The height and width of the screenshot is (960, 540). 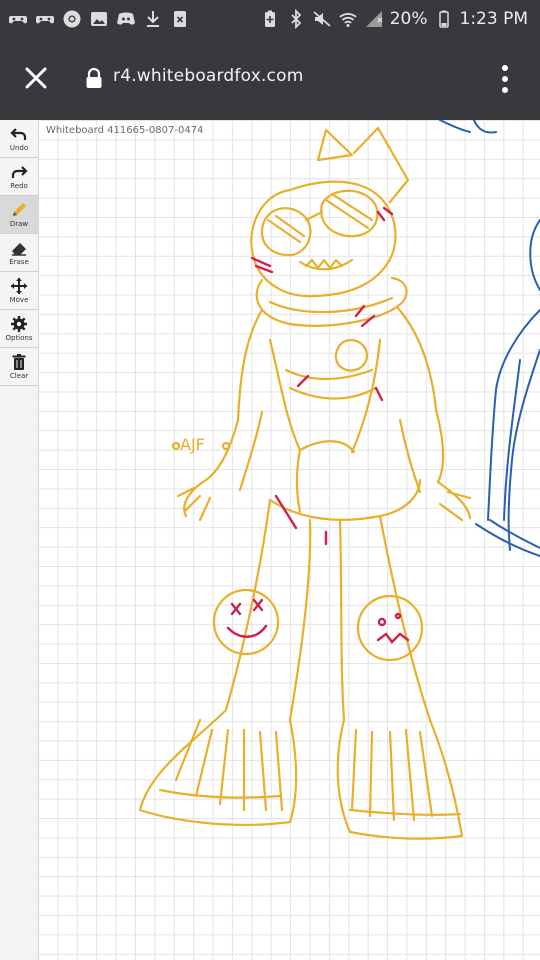 What do you see at coordinates (19, 224) in the screenshot?
I see `draw-label: Draw` at bounding box center [19, 224].